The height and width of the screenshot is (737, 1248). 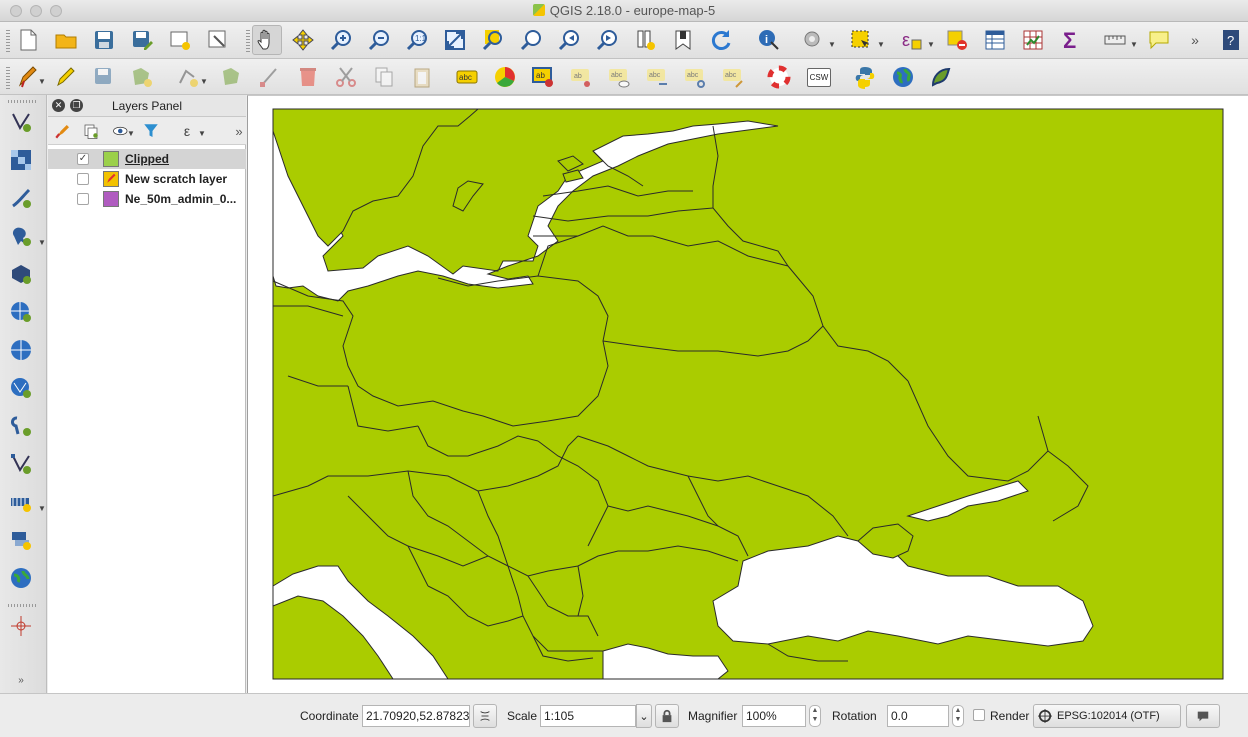 I want to click on select-features-icon, so click(x=861, y=40).